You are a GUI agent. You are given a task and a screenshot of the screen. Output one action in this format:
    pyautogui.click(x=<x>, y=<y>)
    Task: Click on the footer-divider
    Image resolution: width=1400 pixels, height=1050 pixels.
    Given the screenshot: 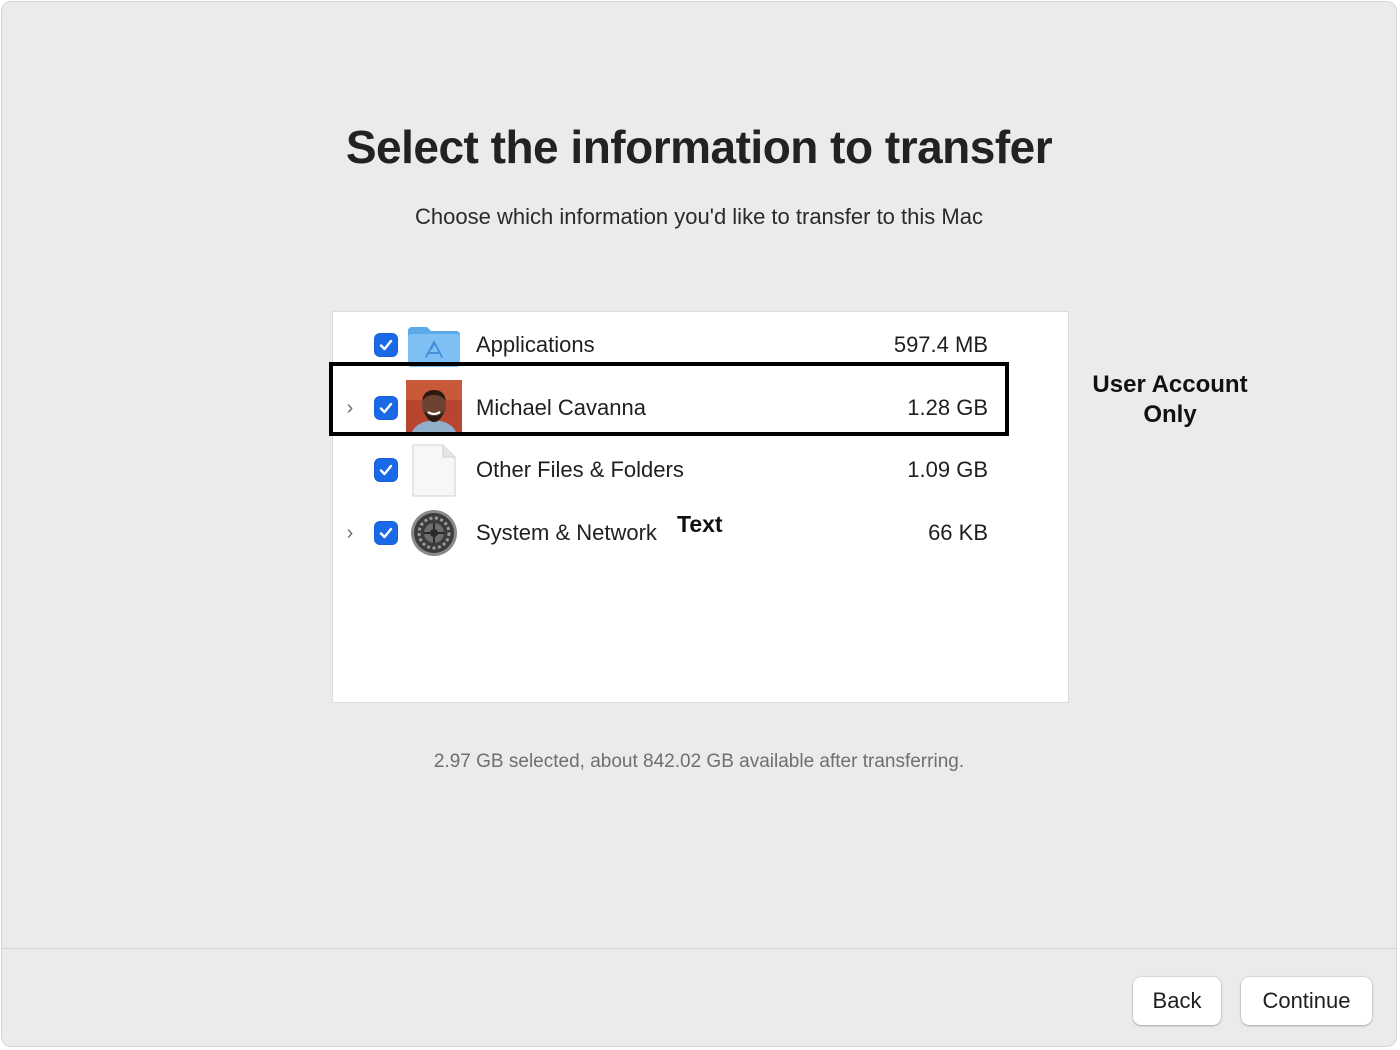 What is the action you would take?
    pyautogui.click(x=699, y=948)
    